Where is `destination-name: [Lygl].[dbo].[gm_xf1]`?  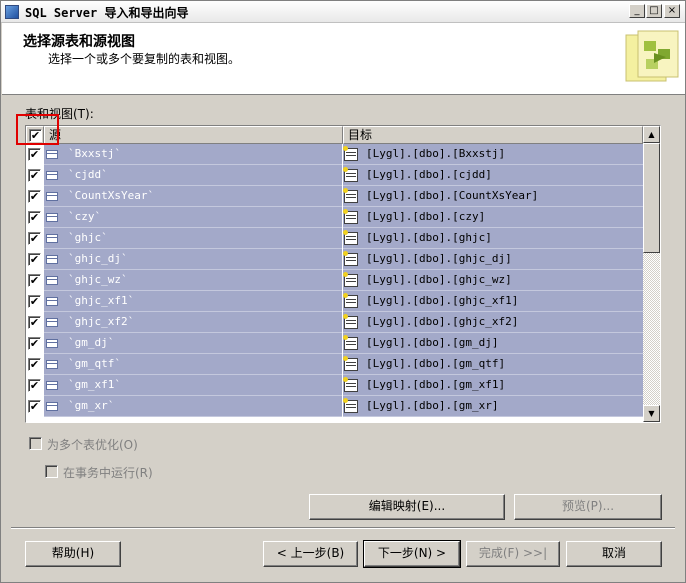
destination-name: [Lygl].[dbo].[gm_xf1] is located at coordinates (435, 384).